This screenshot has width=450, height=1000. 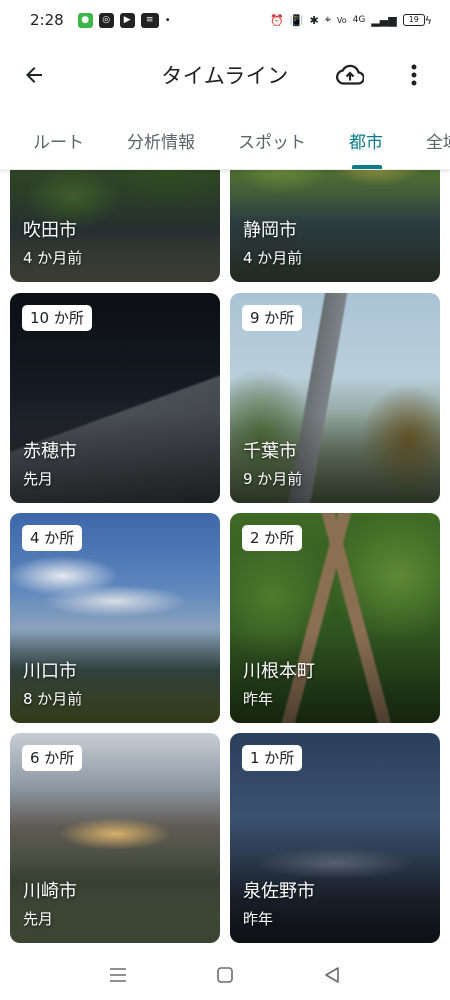 I want to click on city-card: 1 か所 泉佐野市 昨年, so click(x=335, y=838).